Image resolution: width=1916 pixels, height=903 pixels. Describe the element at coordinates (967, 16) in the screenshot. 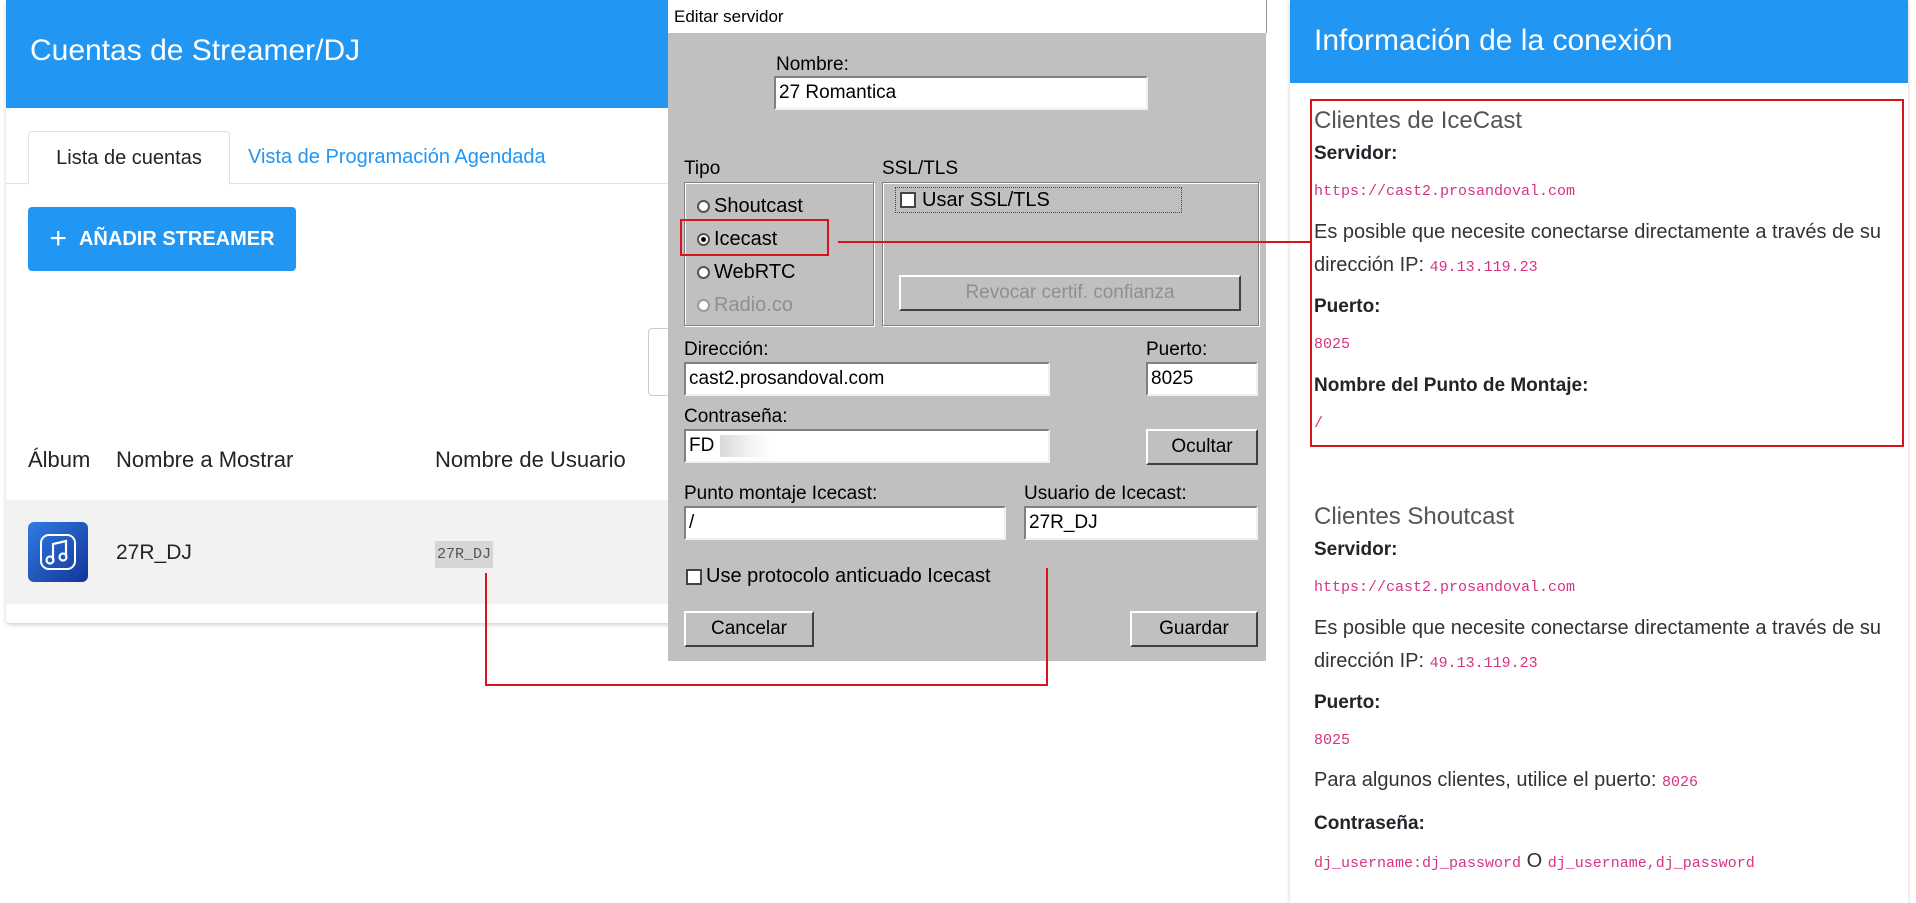

I see `dialog-titlebar: Editar servidor` at that location.